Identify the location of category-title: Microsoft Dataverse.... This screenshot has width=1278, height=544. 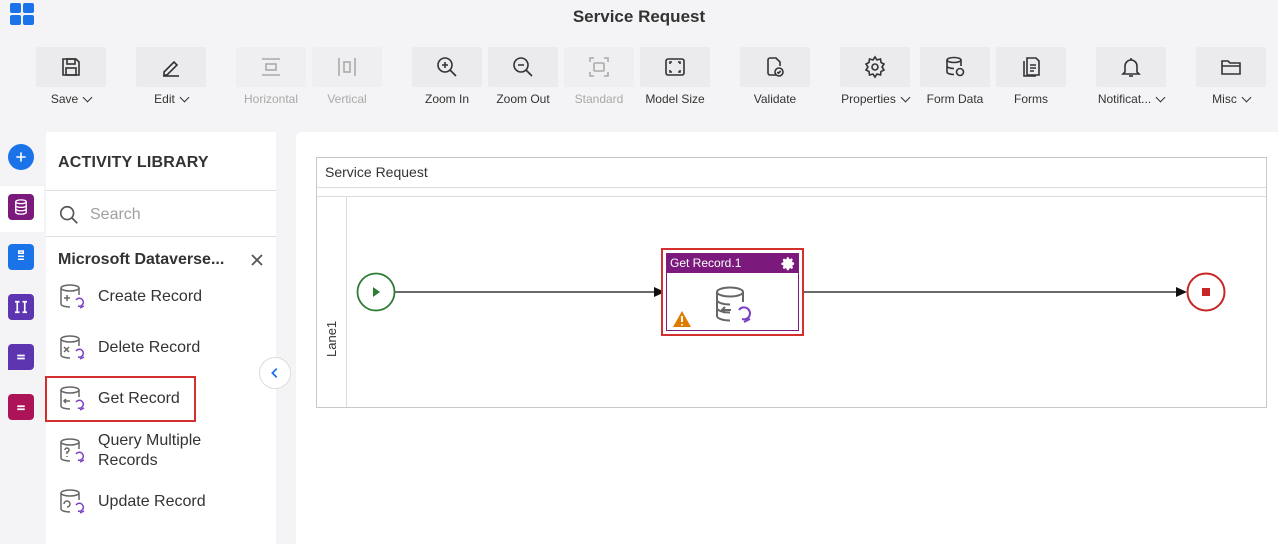
(141, 259).